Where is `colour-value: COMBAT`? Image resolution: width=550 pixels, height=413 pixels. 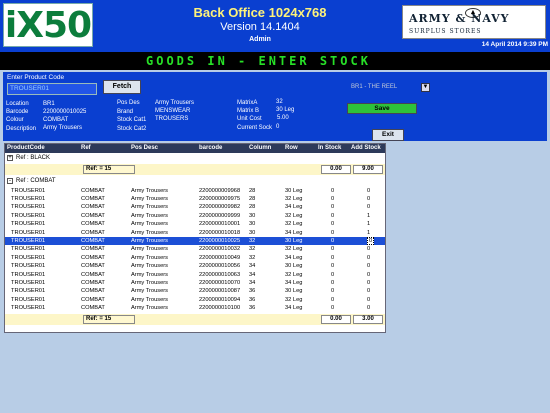
colour-value: COMBAT is located at coordinates (56, 120).